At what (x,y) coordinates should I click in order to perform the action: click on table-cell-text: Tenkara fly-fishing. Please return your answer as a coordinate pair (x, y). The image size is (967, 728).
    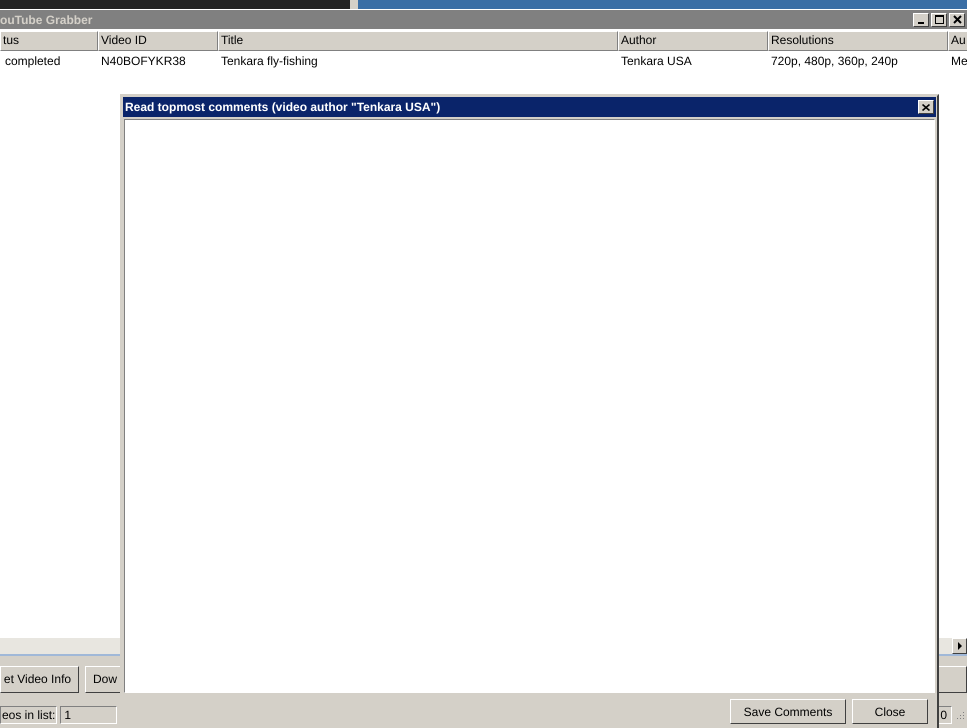
    Looking at the image, I should click on (269, 61).